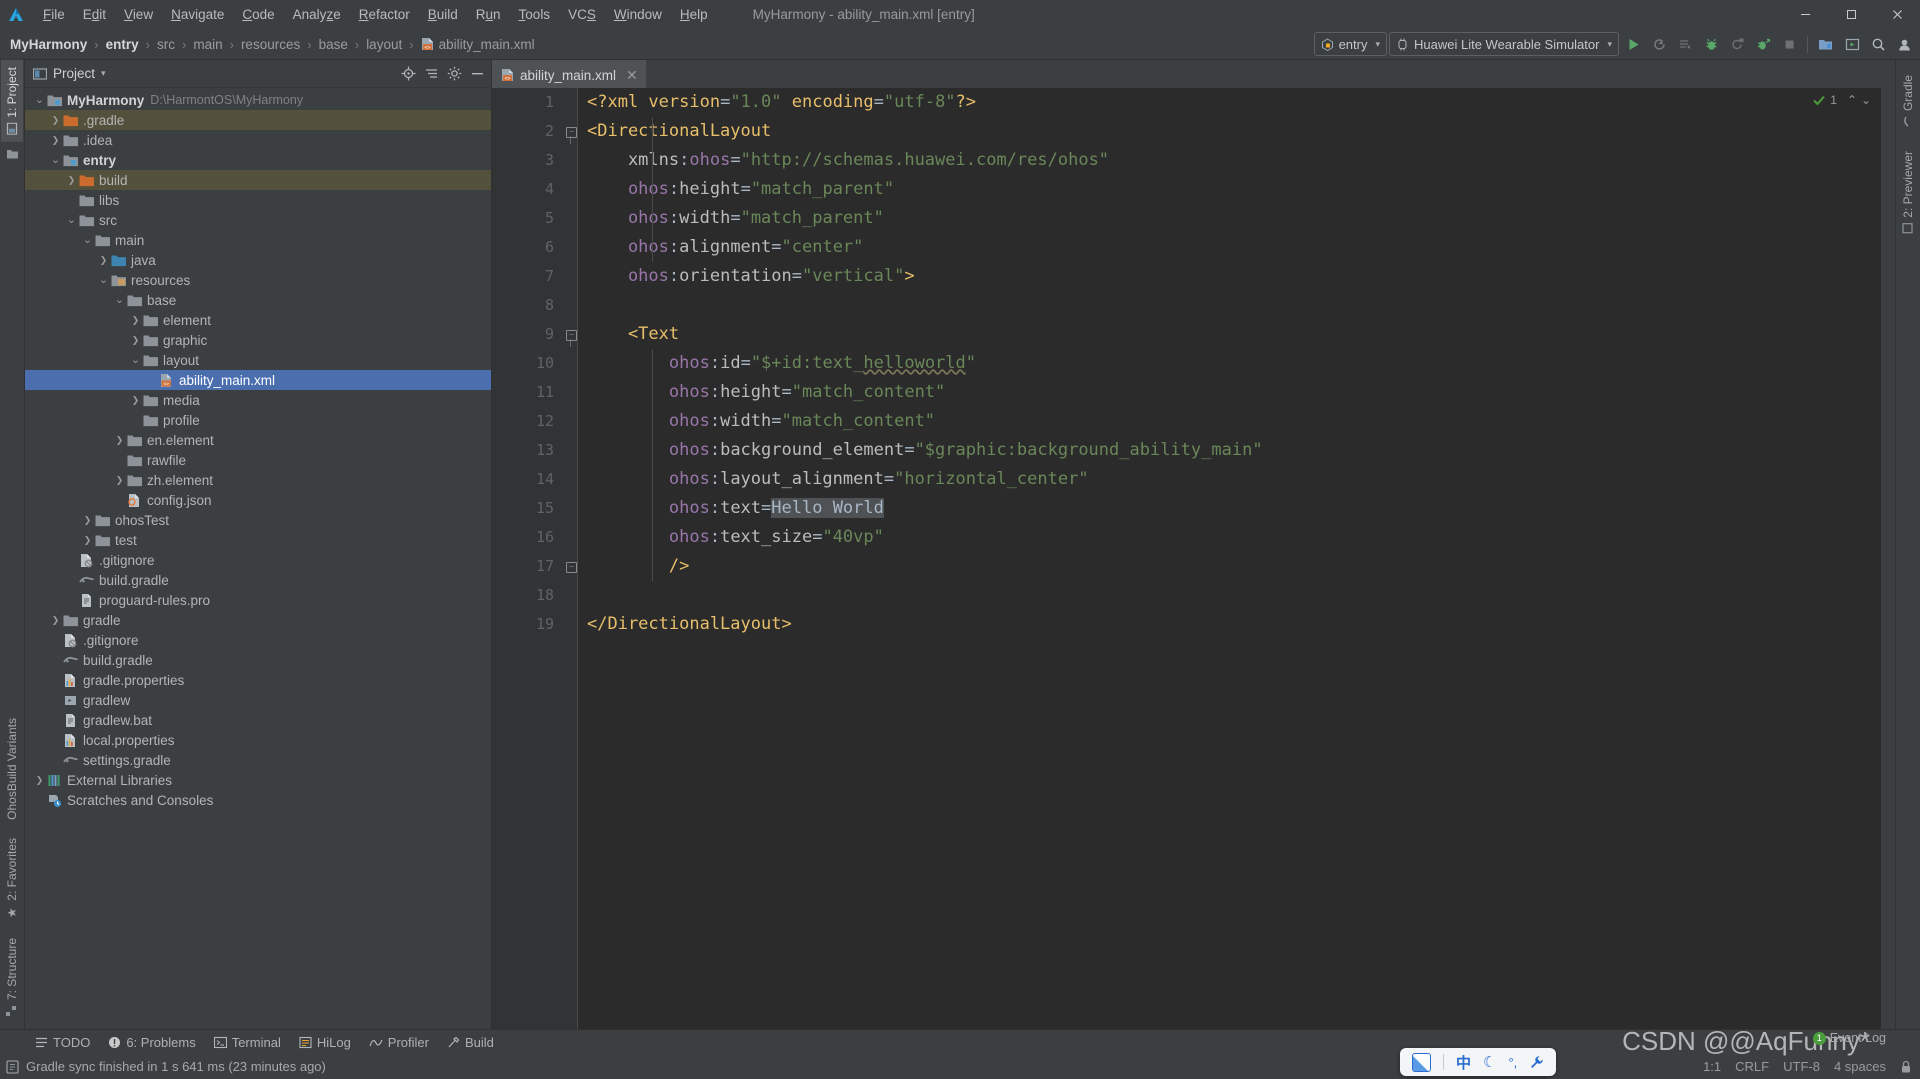  I want to click on rerun-icon, so click(1659, 44).